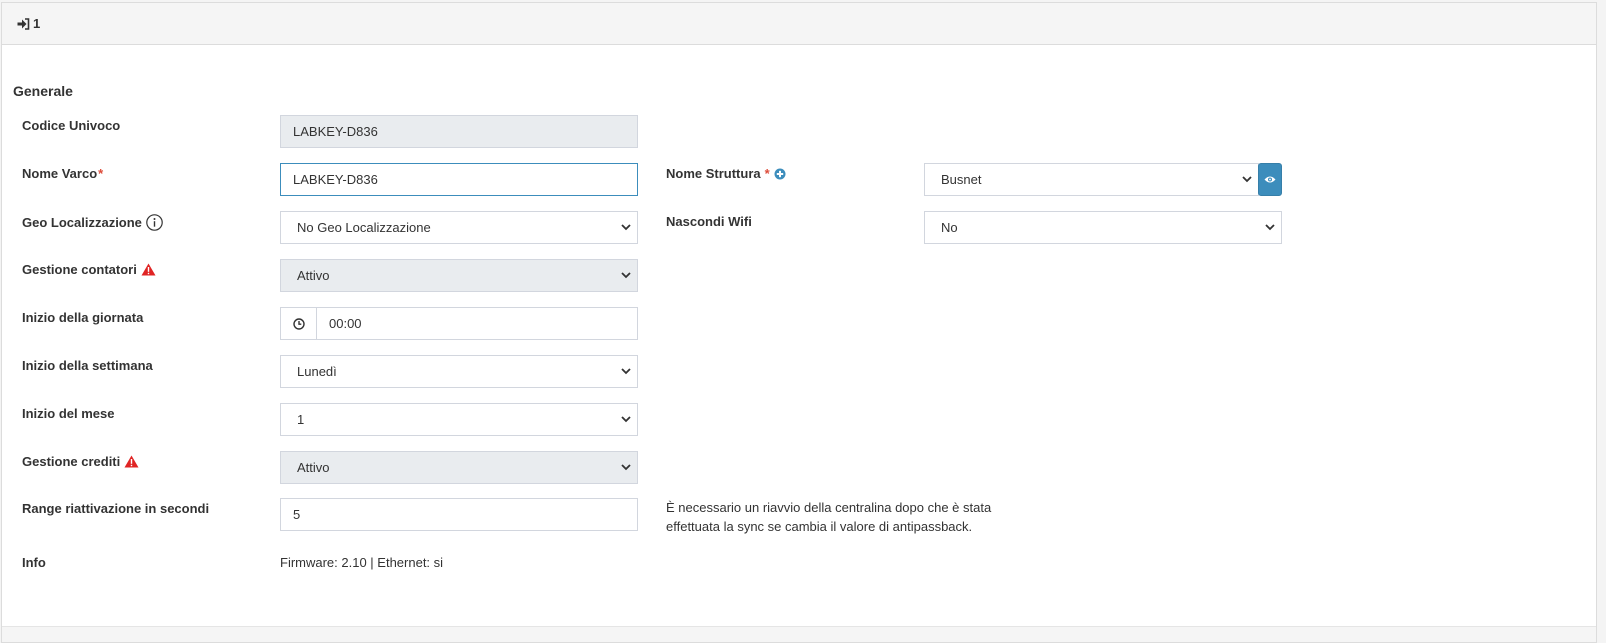 This screenshot has height=643, width=1606. Describe the element at coordinates (780, 174) in the screenshot. I see `plus-circle-icon` at that location.